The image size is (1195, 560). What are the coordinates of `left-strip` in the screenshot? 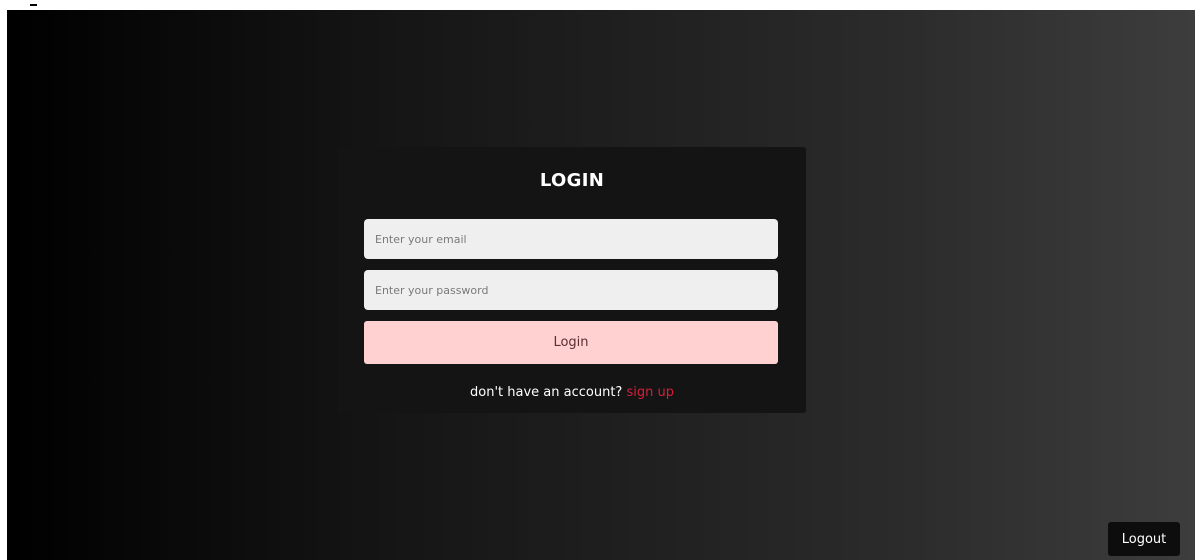 It's located at (3, 285).